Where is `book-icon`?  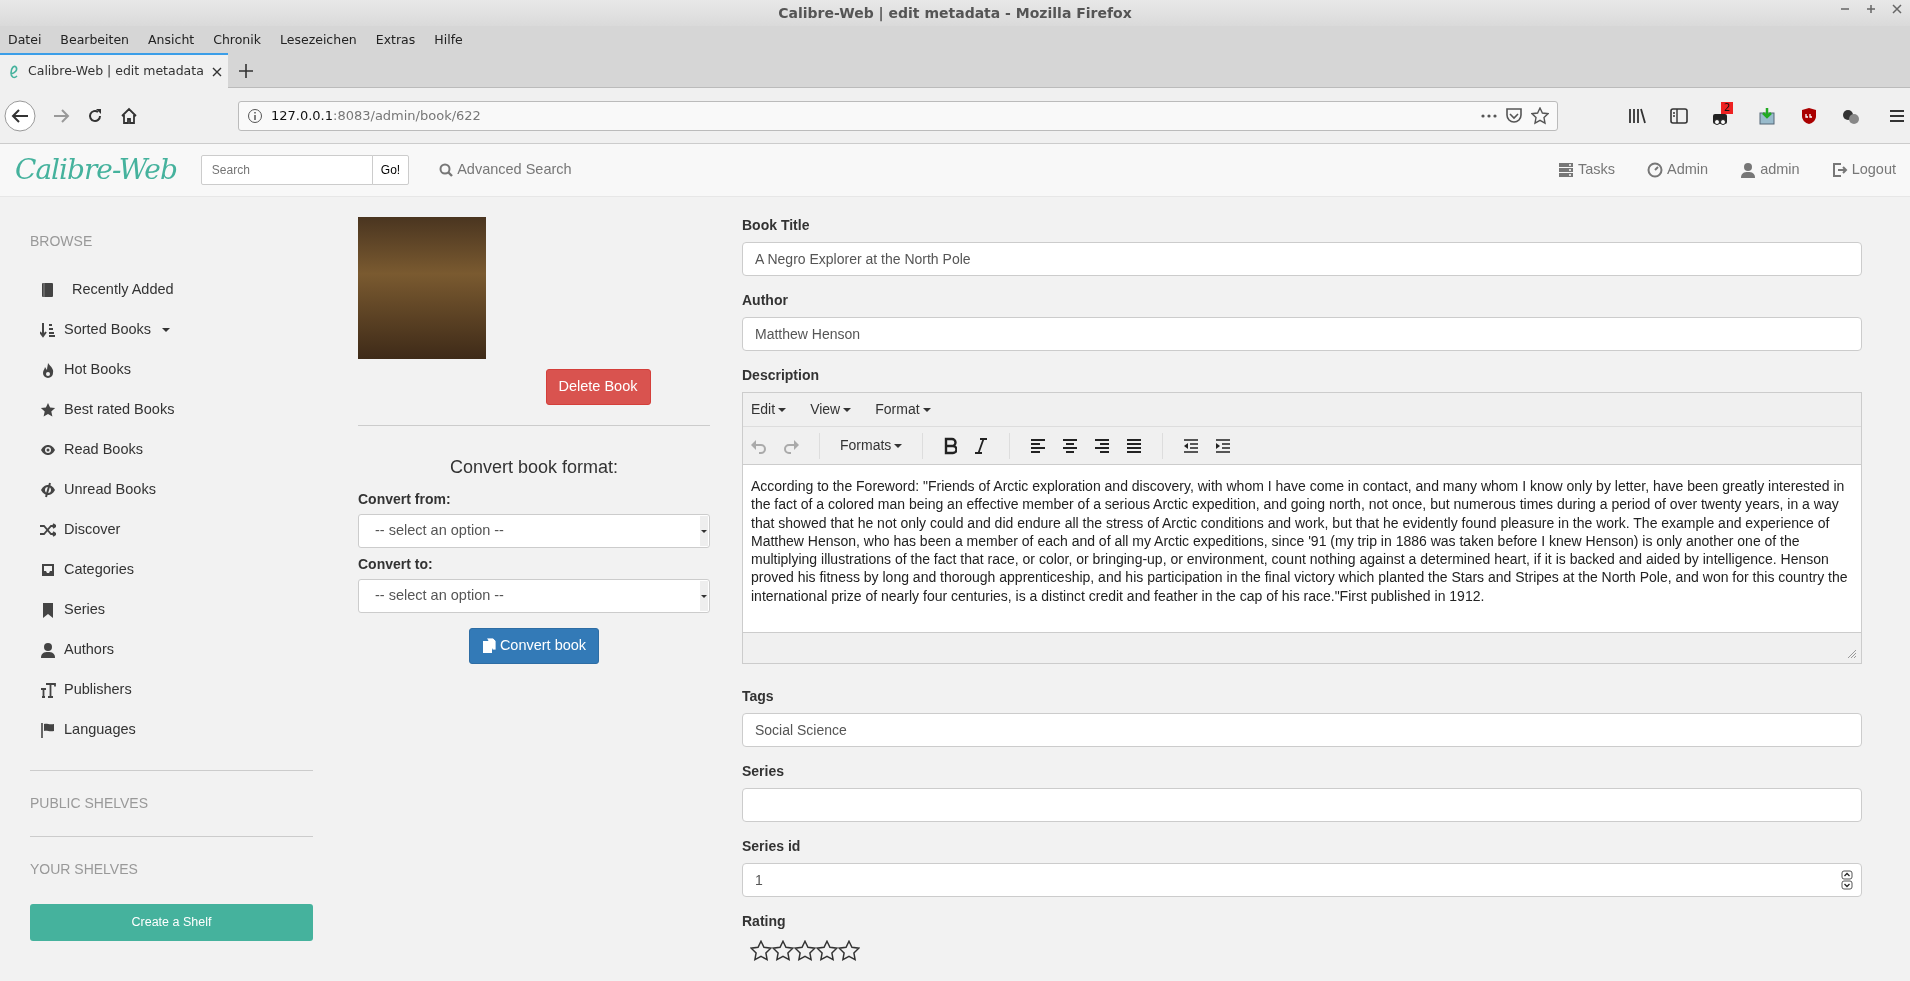
book-icon is located at coordinates (48, 290).